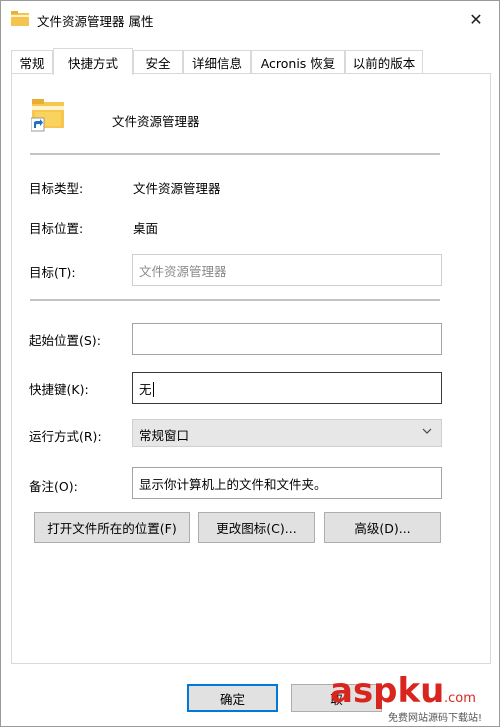 This screenshot has width=500, height=727. What do you see at coordinates (47, 115) in the screenshot?
I see `folder-shortcut-icon` at bounding box center [47, 115].